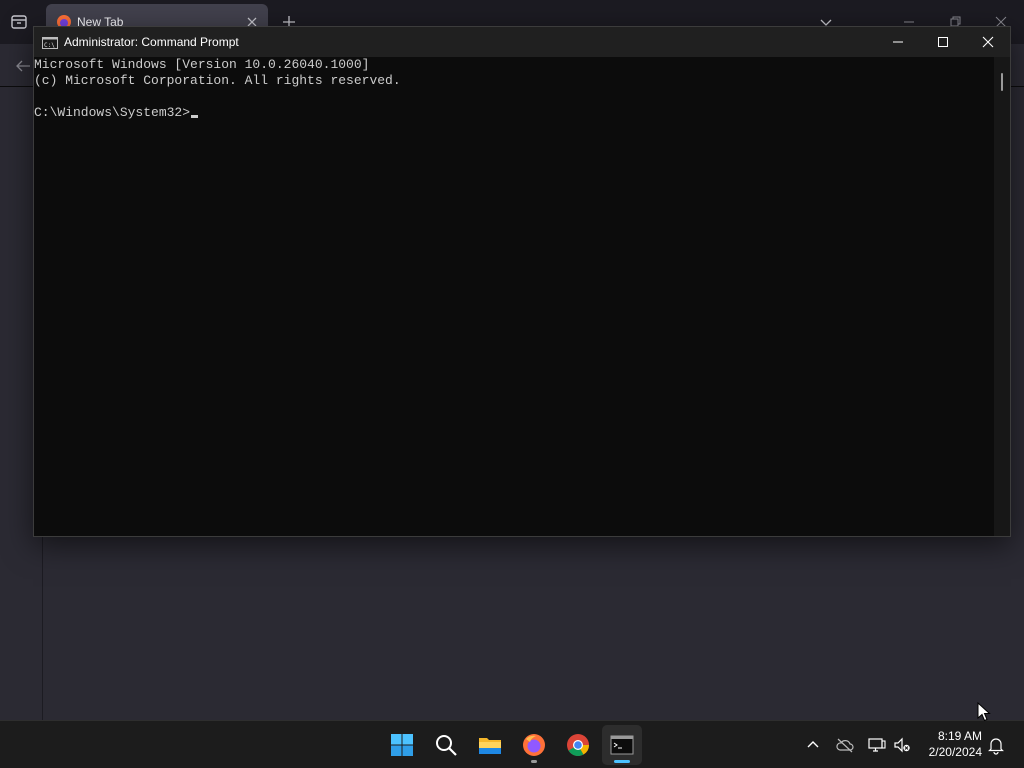 The height and width of the screenshot is (768, 1024). Describe the element at coordinates (902, 745) in the screenshot. I see `volume-muted-icon` at that location.